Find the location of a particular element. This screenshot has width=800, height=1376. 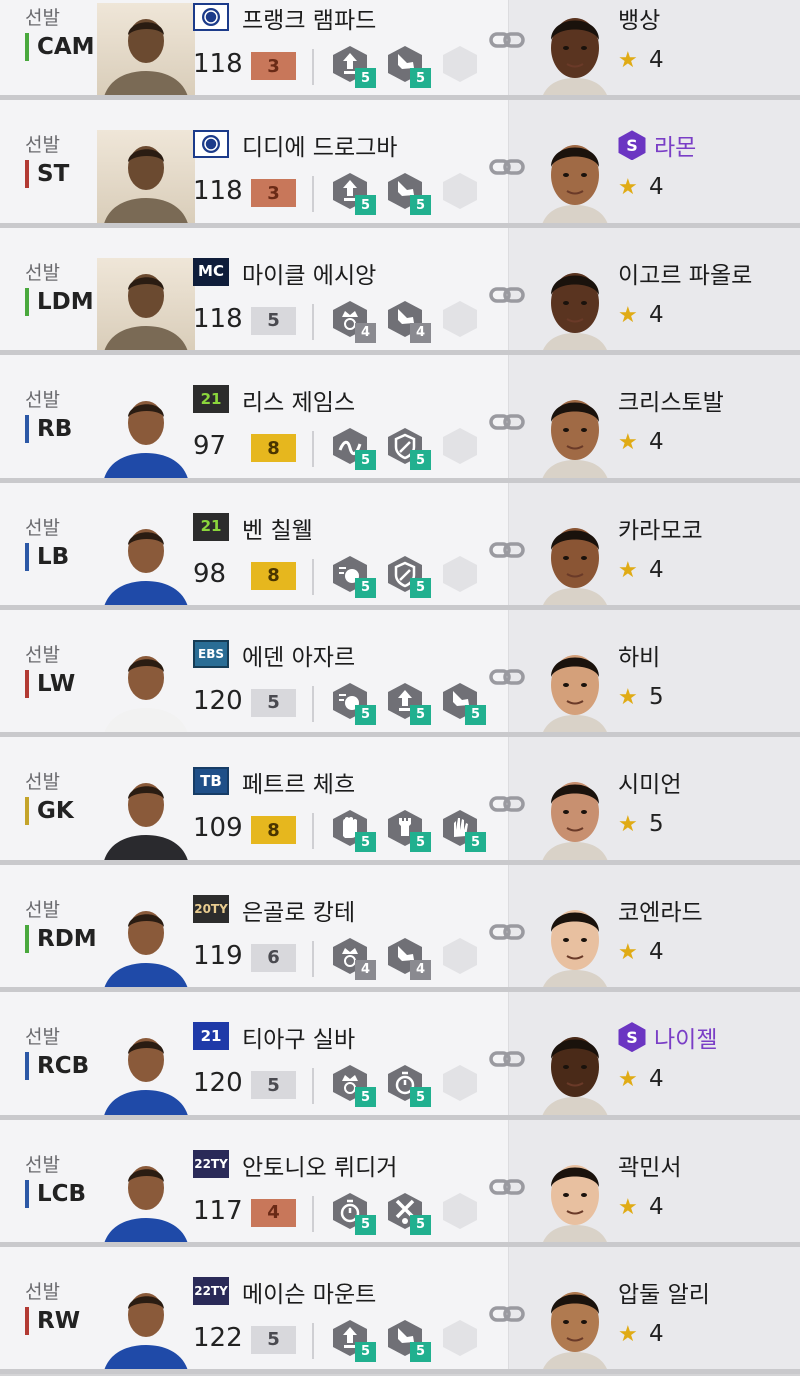

squad-row: 선발 CAM 프랭크 램파드 118 3 5 5 뱅상 ★ 4 is located at coordinates (400, 50).